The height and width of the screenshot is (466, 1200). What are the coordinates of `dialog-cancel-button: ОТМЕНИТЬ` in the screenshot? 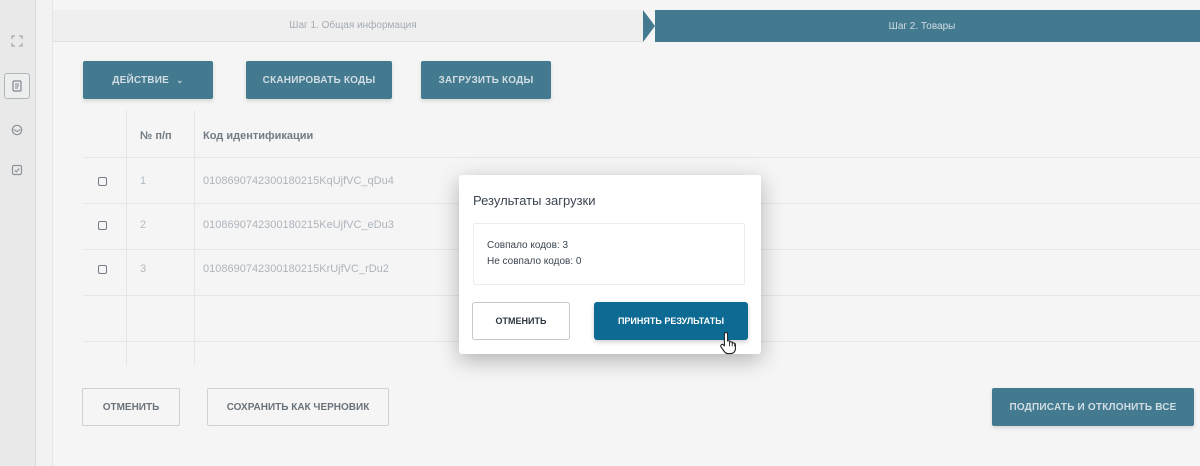 It's located at (521, 321).